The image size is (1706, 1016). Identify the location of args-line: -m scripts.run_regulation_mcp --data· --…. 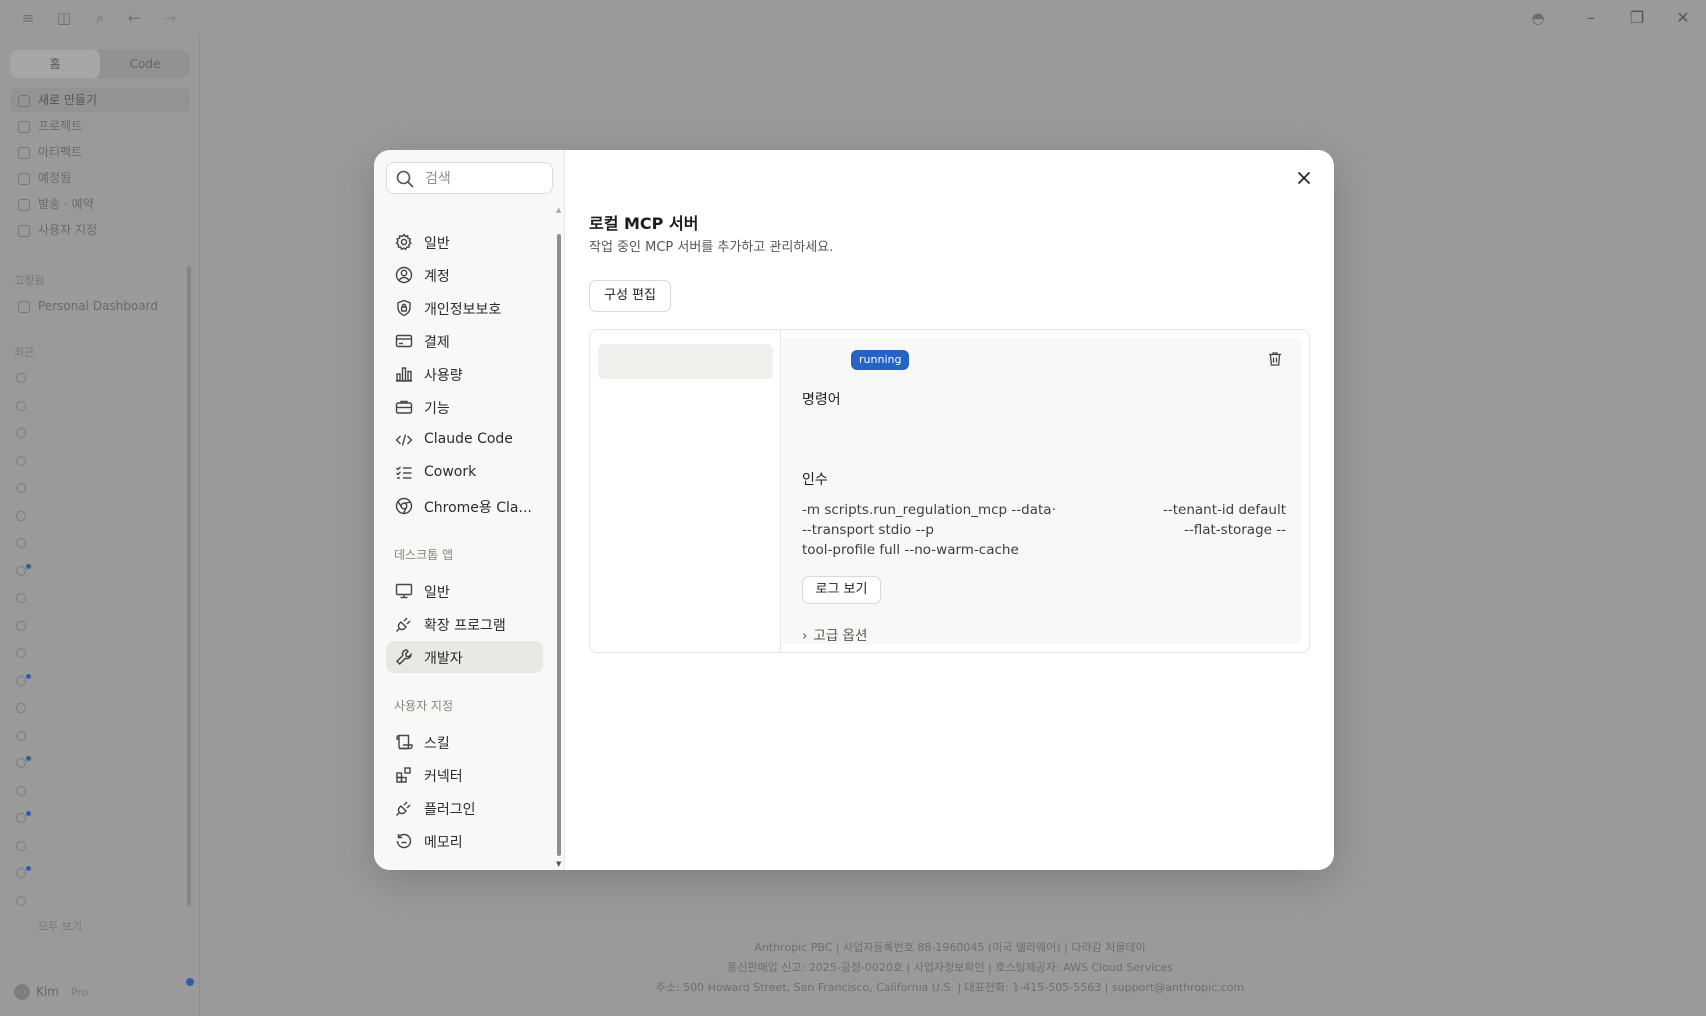
(1044, 510).